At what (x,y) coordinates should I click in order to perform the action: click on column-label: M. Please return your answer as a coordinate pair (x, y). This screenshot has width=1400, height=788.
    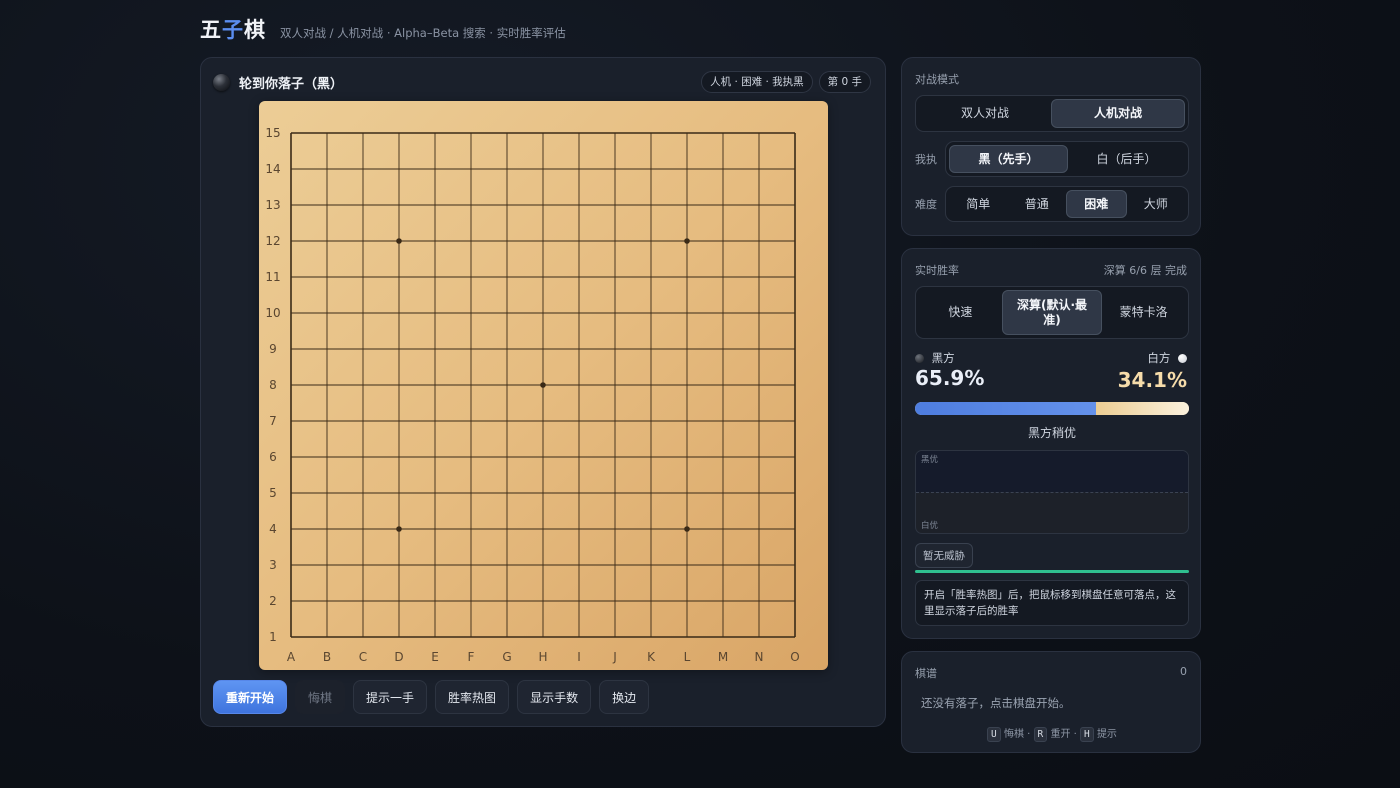
    Looking at the image, I should click on (723, 657).